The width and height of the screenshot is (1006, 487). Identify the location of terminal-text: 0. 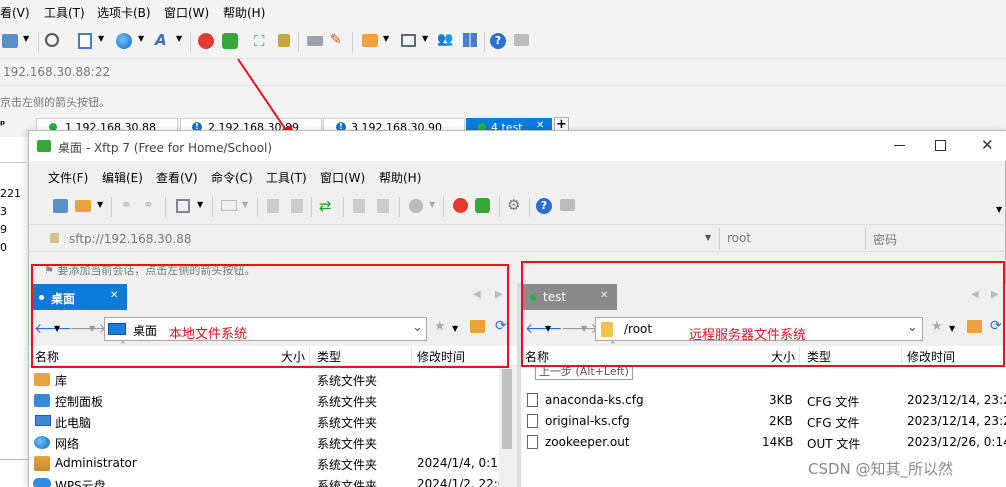
(3, 247).